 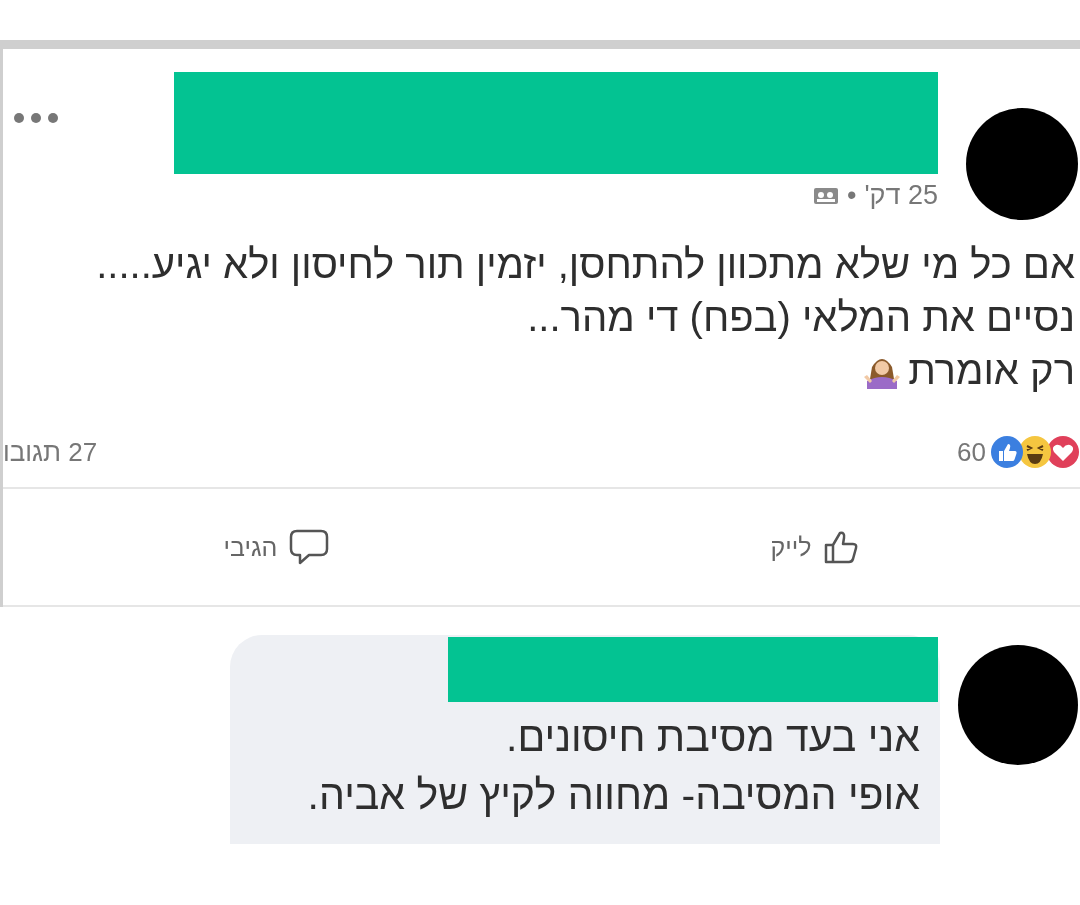 I want to click on comment-text: אופי המסיבה- מחווה לקיץ של אביה., so click(x=613, y=795).